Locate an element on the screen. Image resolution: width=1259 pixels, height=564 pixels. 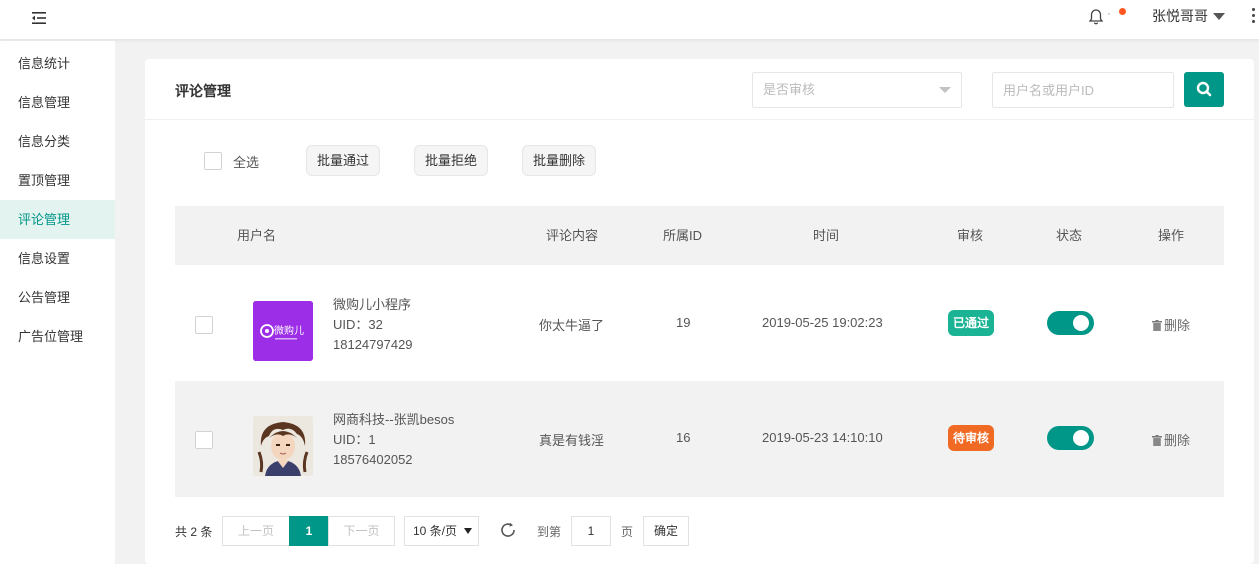
select-all-checkbox is located at coordinates (213, 161).